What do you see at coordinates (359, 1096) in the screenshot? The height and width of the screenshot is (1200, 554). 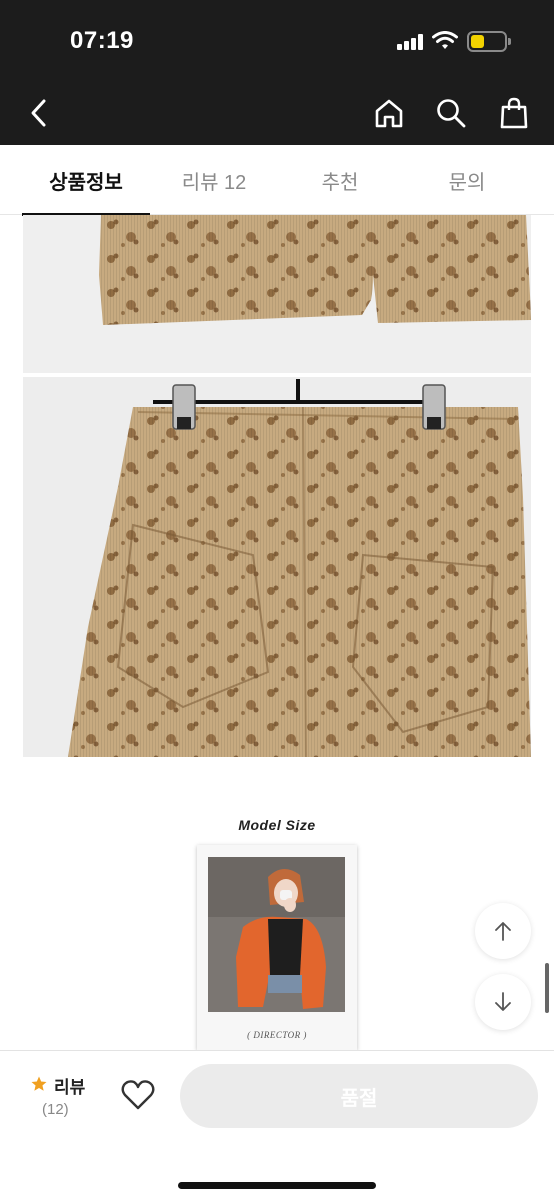 I see `soldout-button: 품절` at bounding box center [359, 1096].